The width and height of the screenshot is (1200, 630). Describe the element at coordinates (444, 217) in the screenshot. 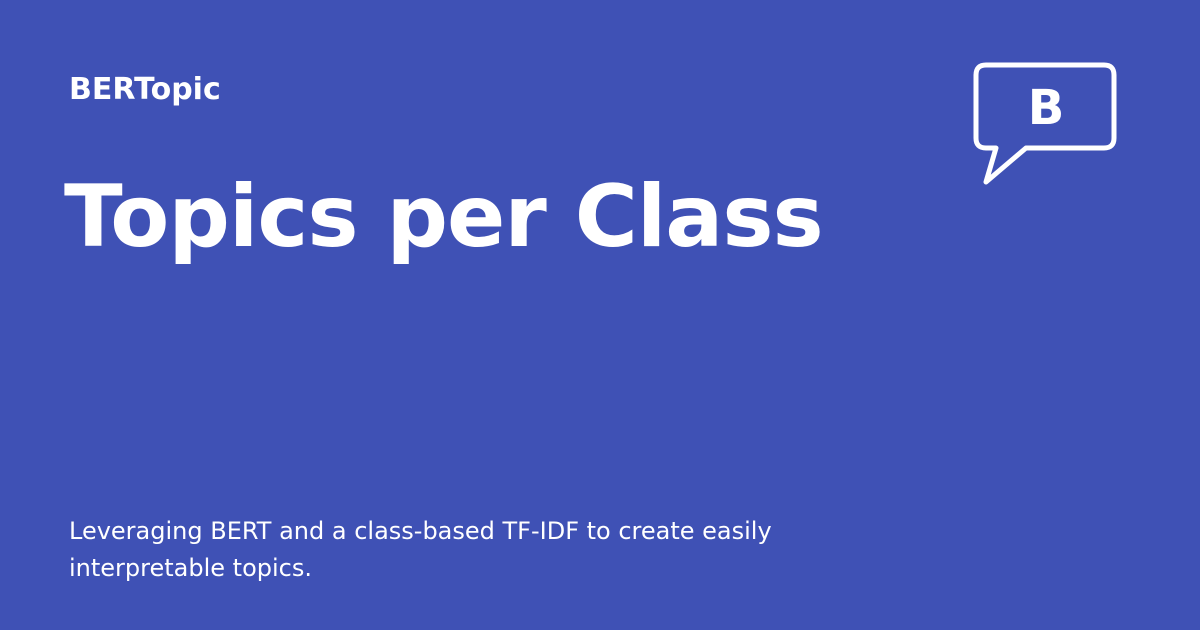

I see `page-title: Topics per Class` at that location.